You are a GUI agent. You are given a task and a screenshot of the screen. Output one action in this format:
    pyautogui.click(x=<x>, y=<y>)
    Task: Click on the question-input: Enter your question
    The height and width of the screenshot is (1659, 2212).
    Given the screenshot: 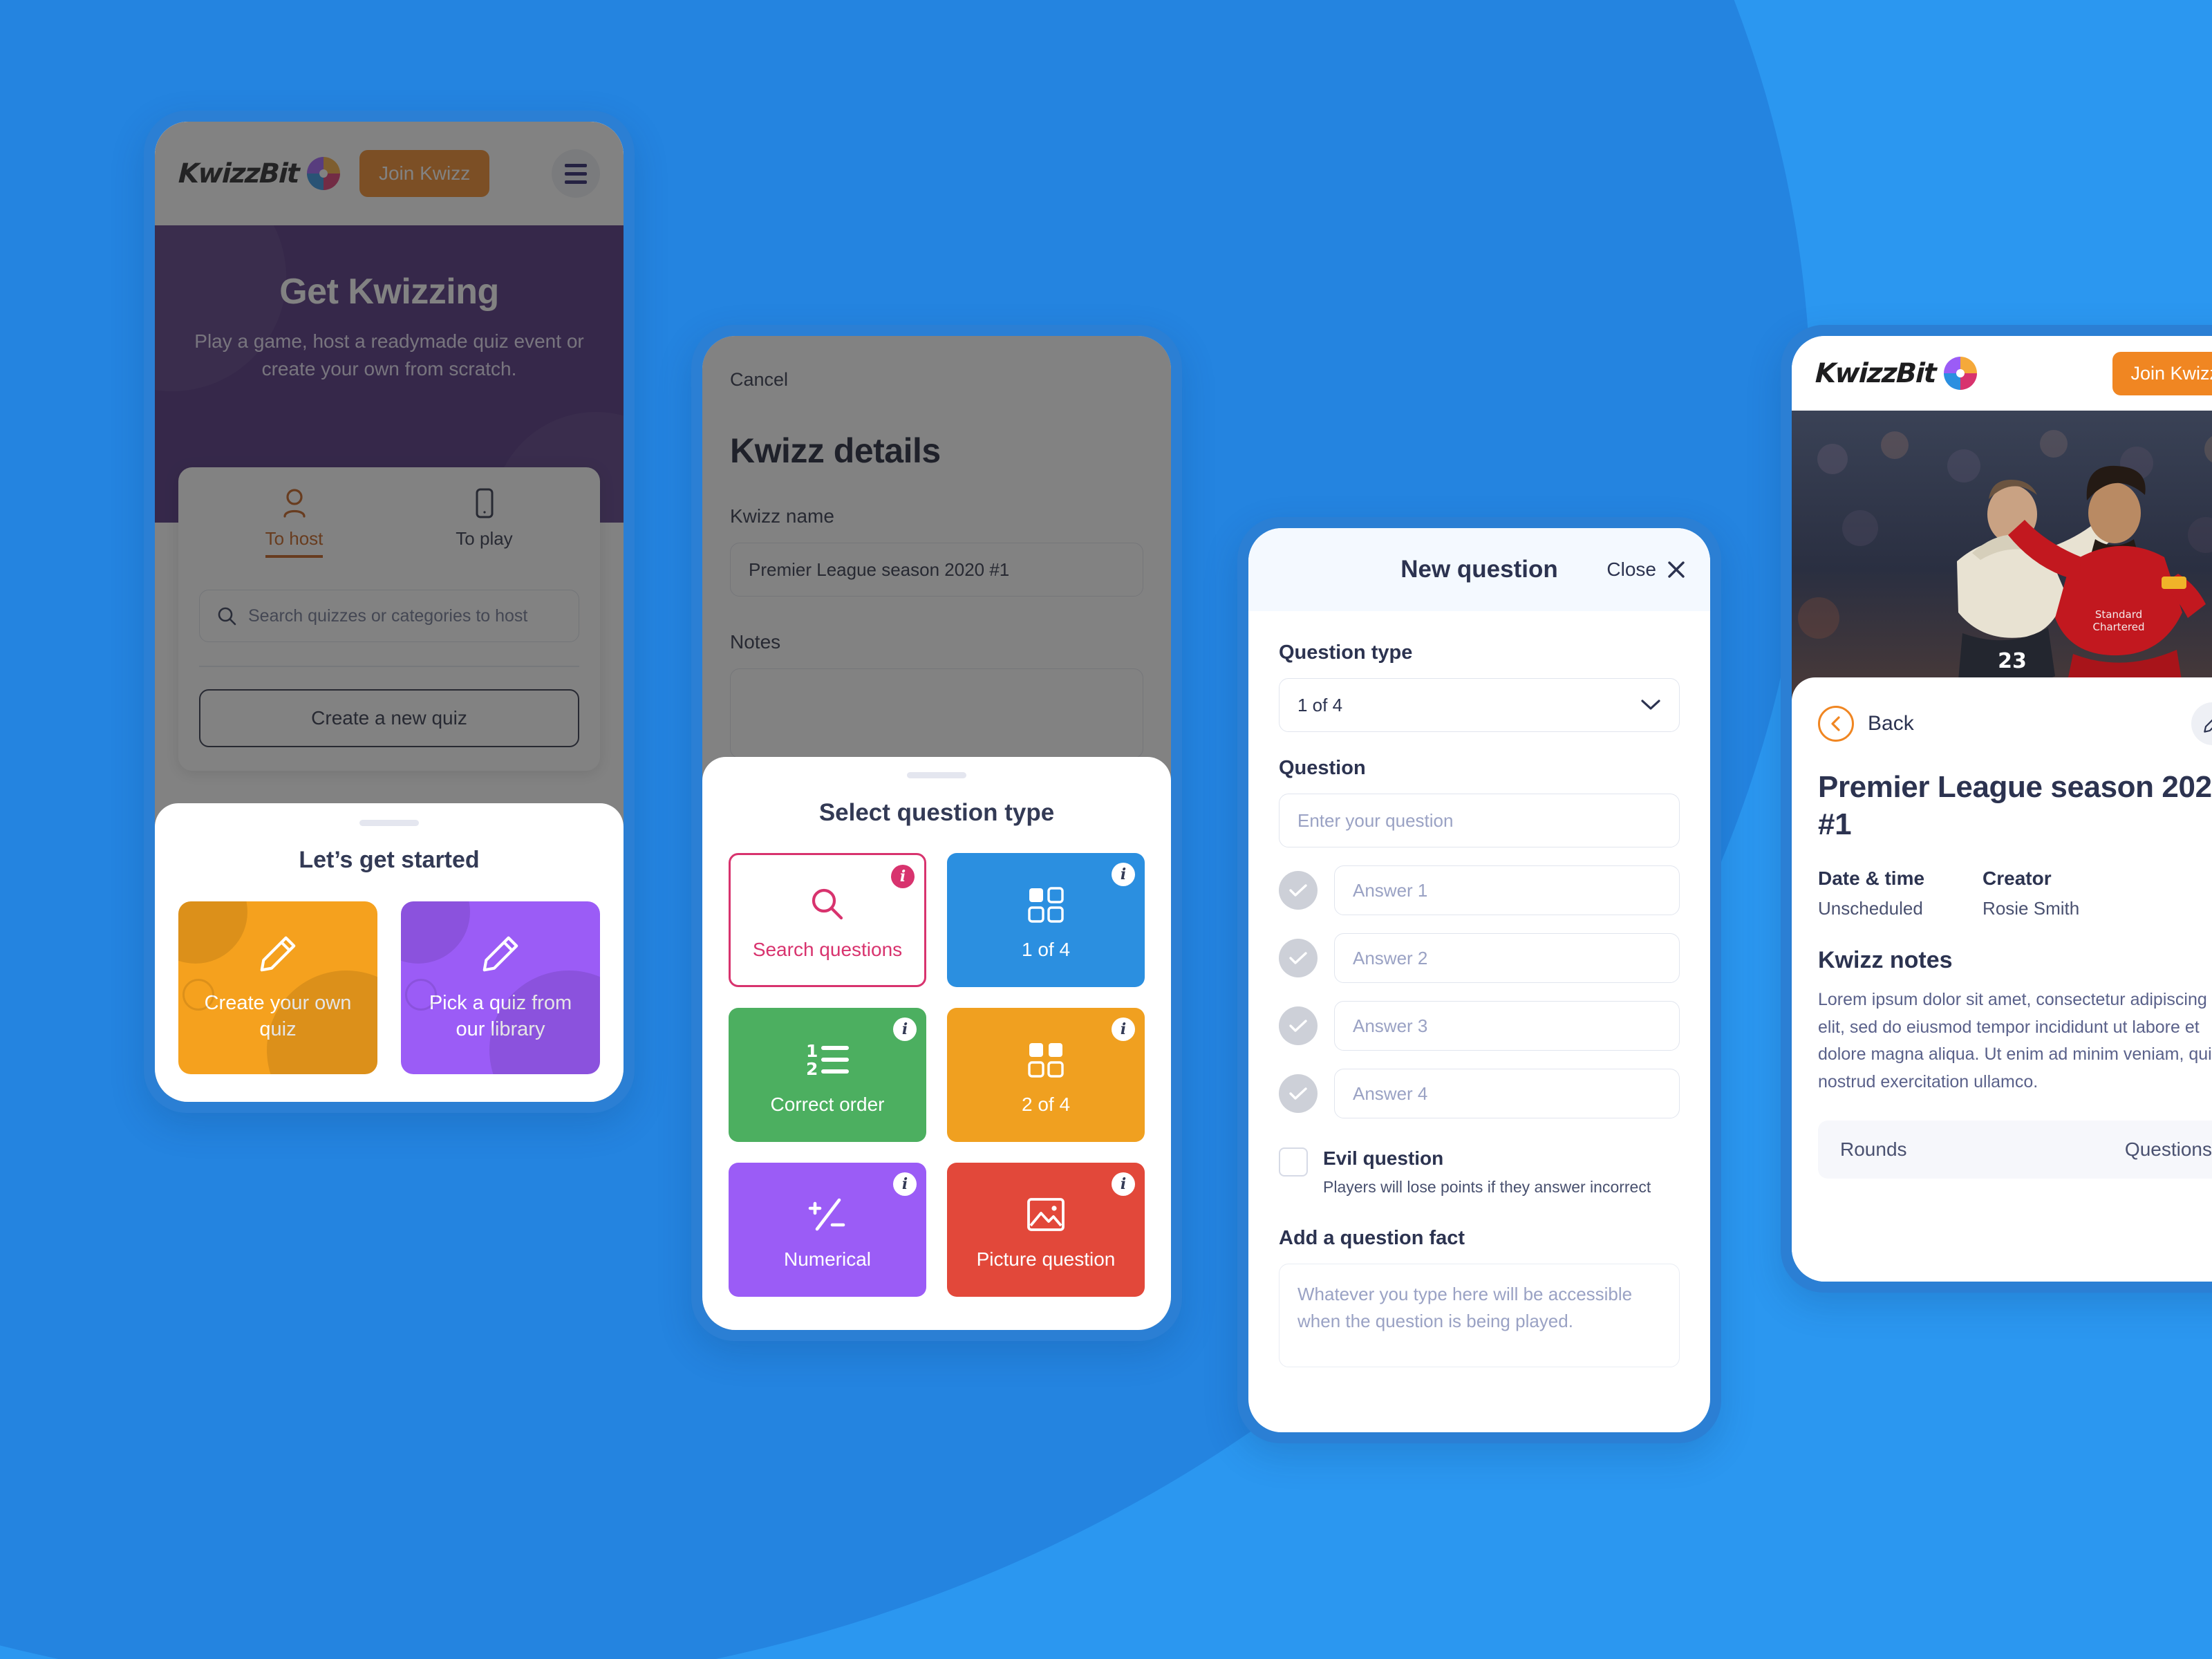 What is the action you would take?
    pyautogui.click(x=1479, y=821)
    